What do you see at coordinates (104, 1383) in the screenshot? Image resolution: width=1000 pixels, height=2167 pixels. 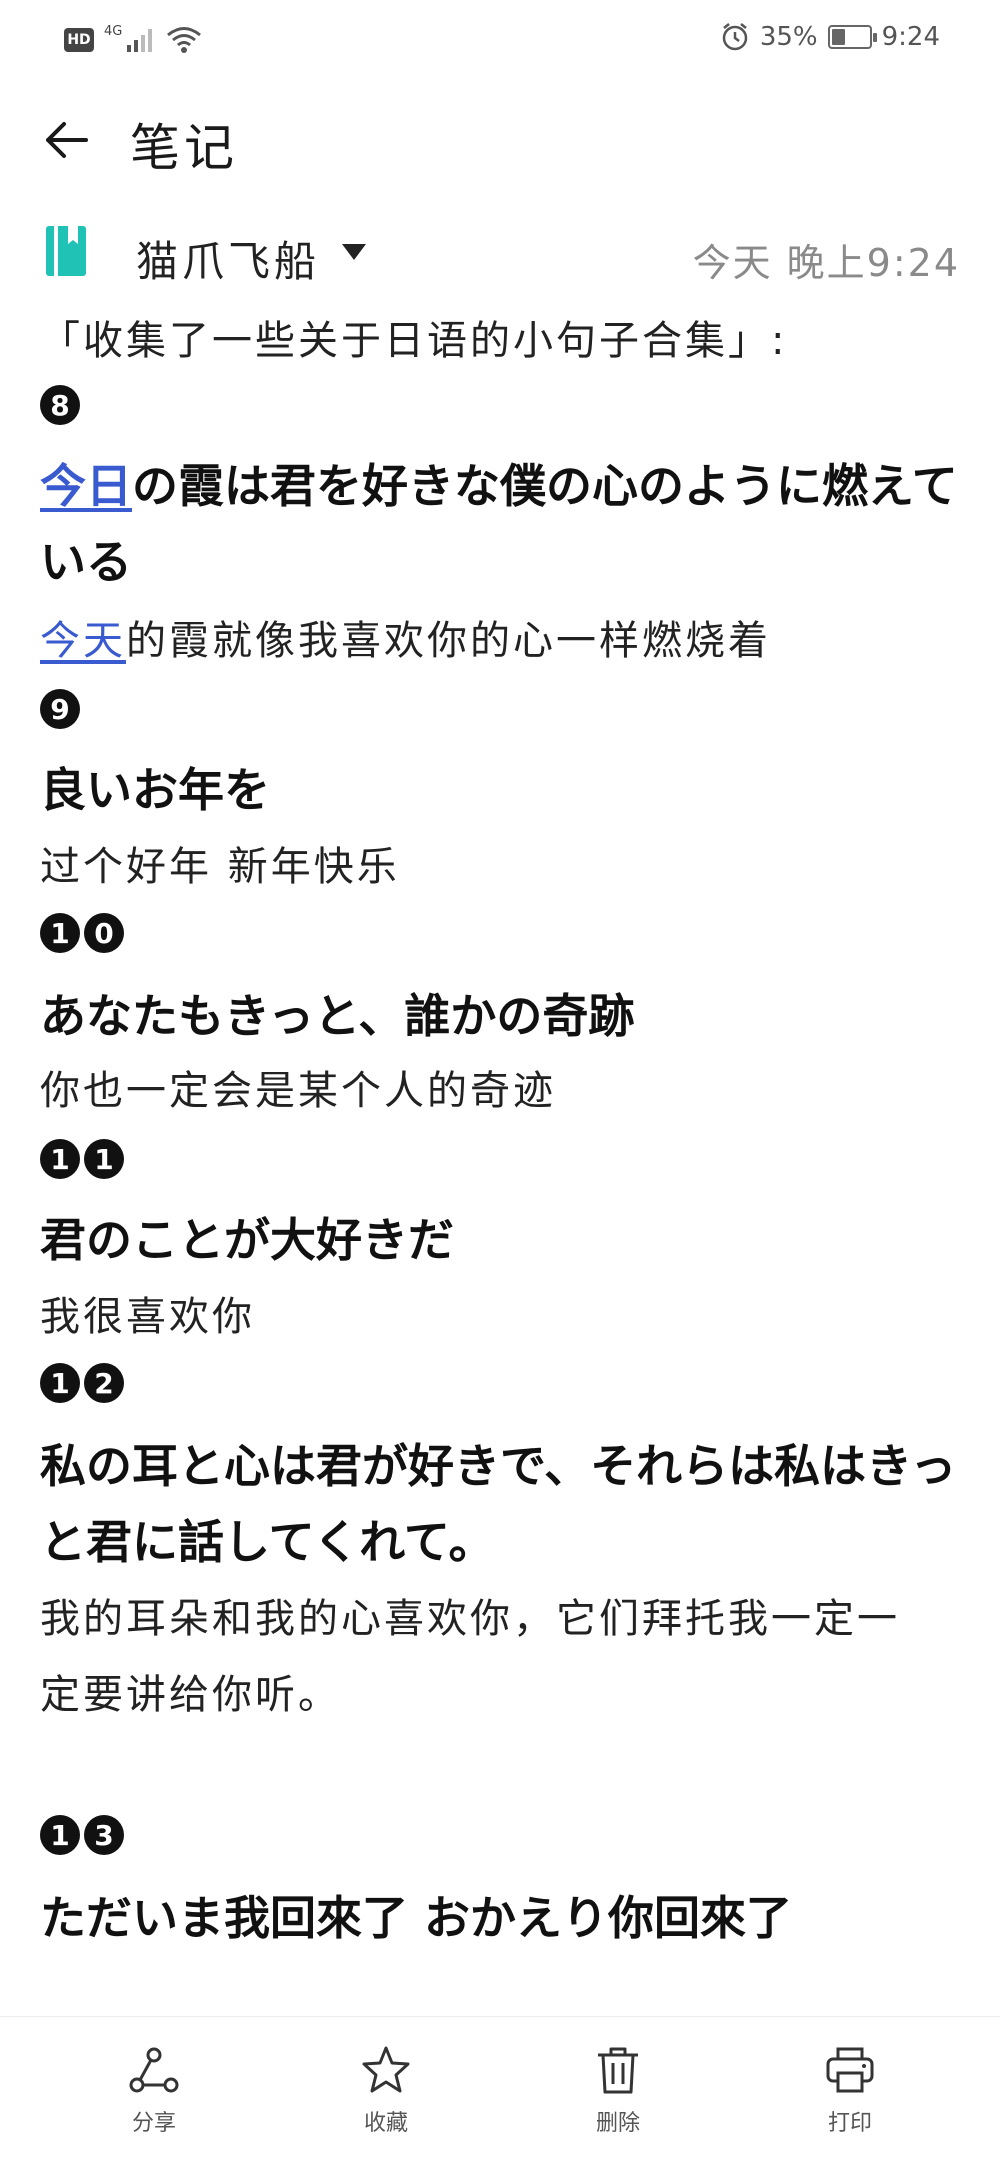 I see `number-badge: 2` at bounding box center [104, 1383].